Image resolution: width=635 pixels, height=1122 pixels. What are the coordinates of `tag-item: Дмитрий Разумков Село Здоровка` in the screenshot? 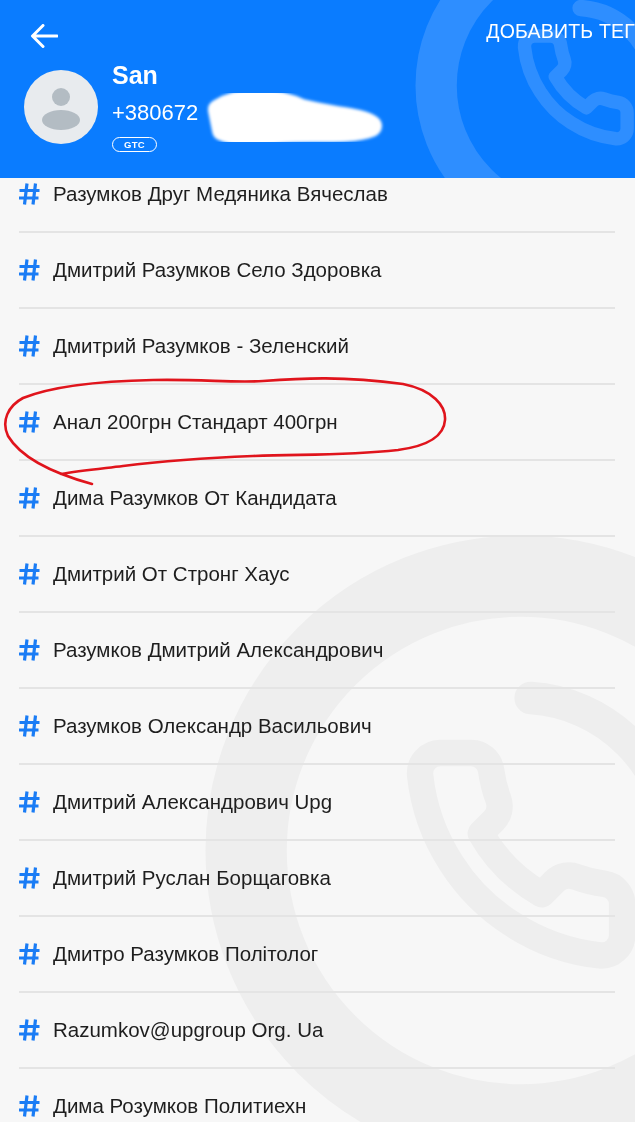 It's located at (317, 271).